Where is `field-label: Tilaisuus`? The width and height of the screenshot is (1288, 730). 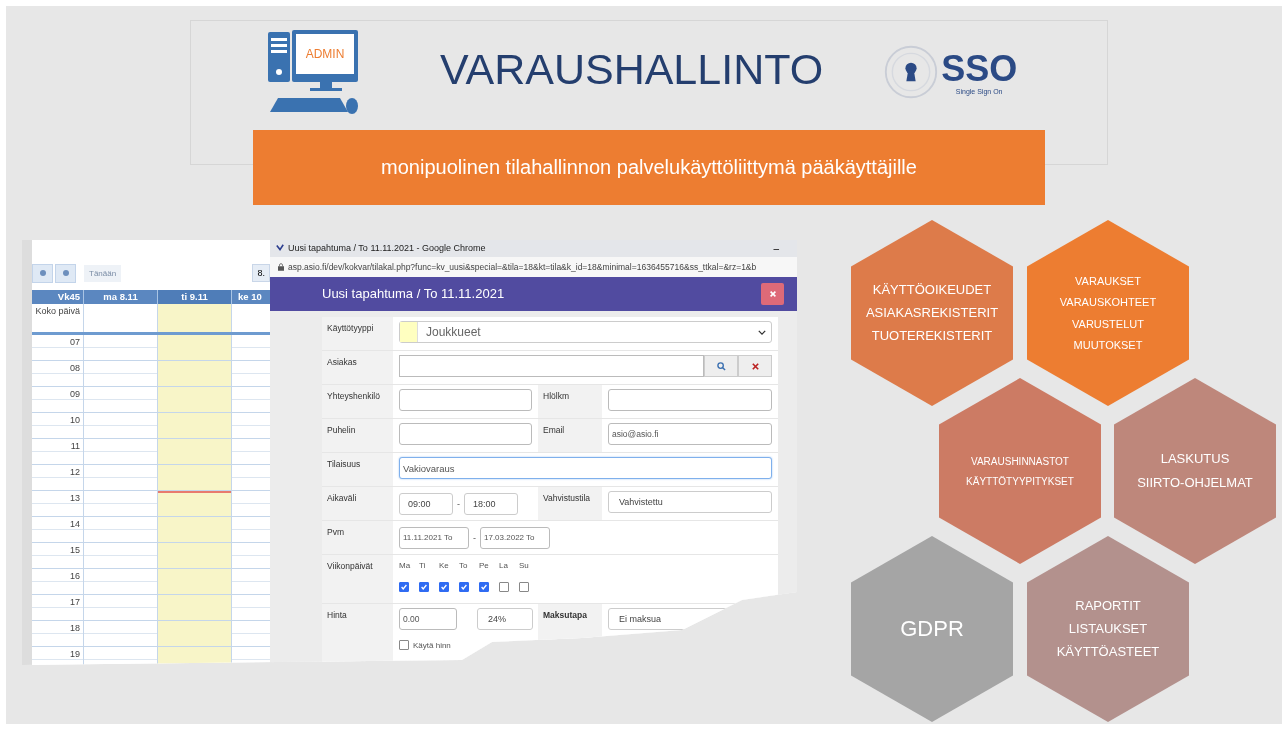
field-label: Tilaisuus is located at coordinates (357, 469).